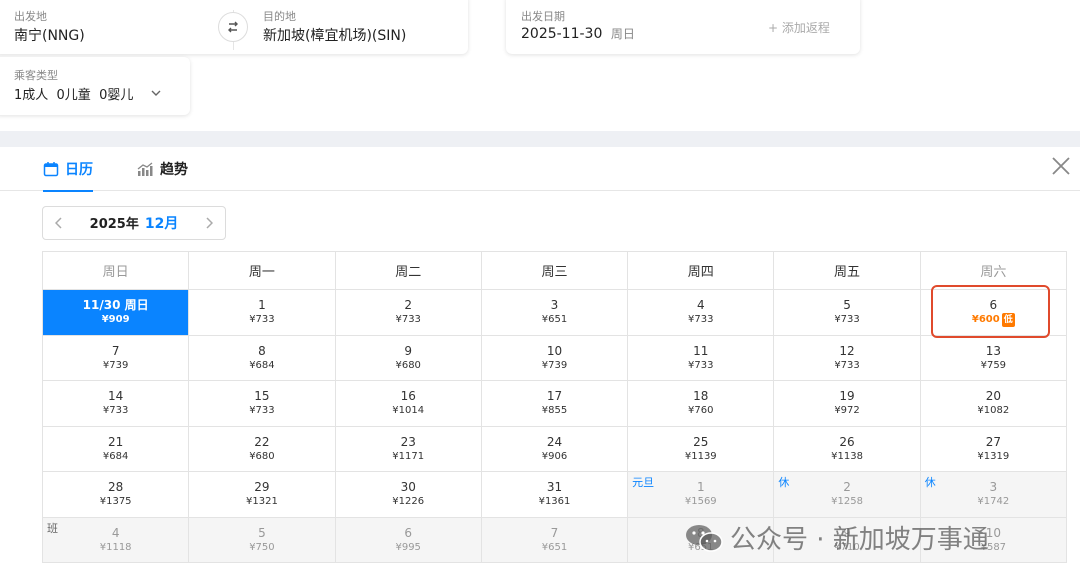 The image size is (1080, 581). I want to click on day-price: ¥1361, so click(554, 502).